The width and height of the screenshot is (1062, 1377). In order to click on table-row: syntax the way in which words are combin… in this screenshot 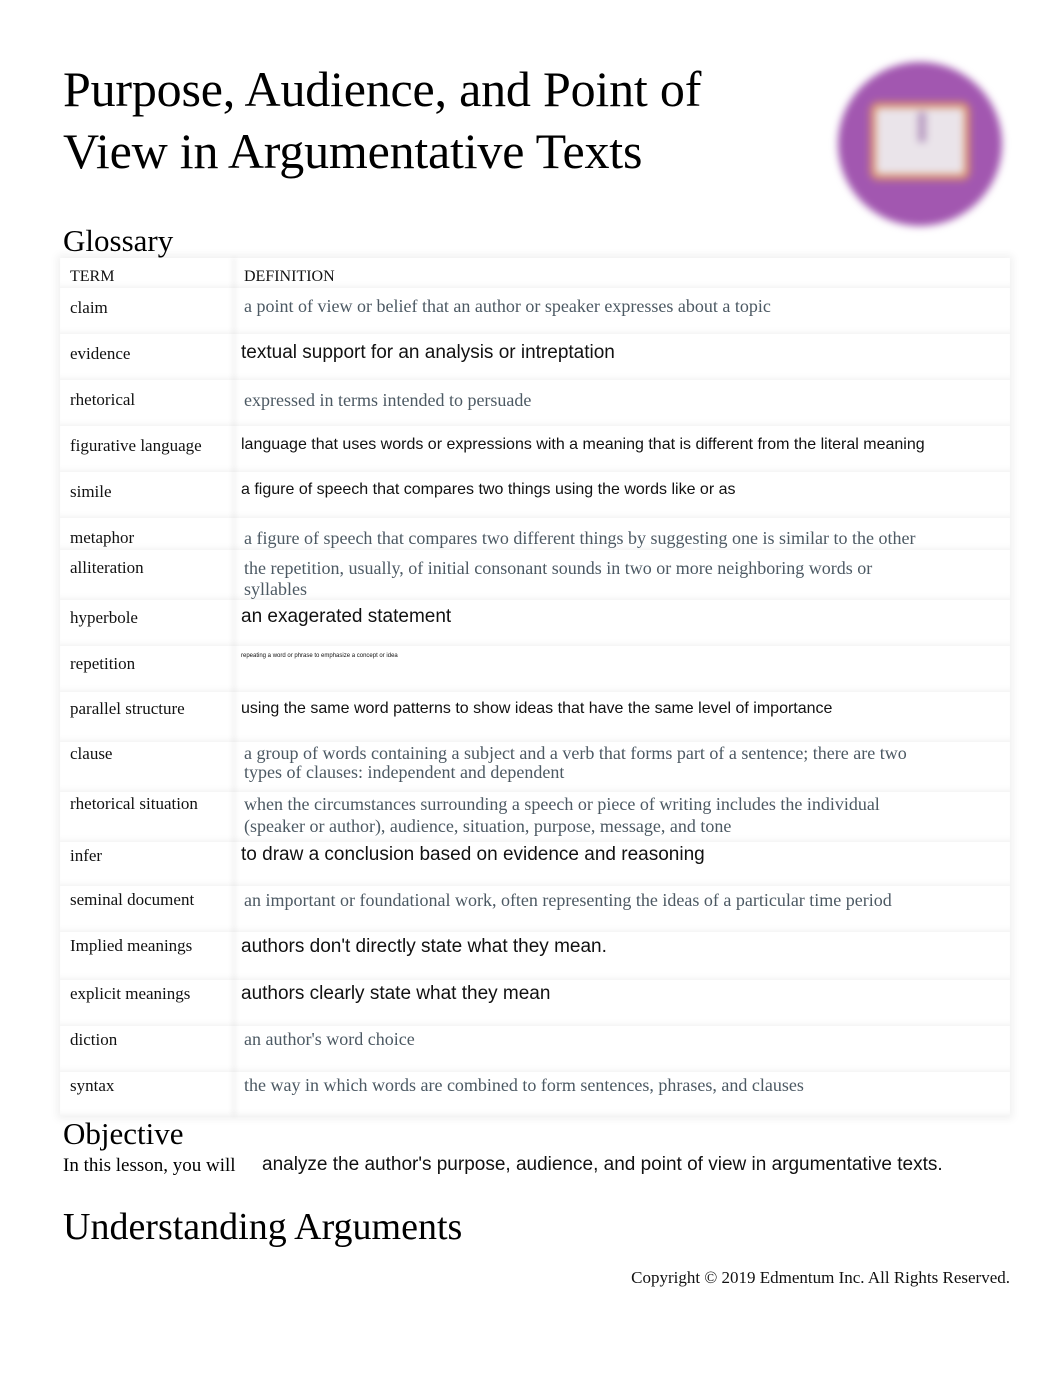, I will do `click(535, 1094)`.